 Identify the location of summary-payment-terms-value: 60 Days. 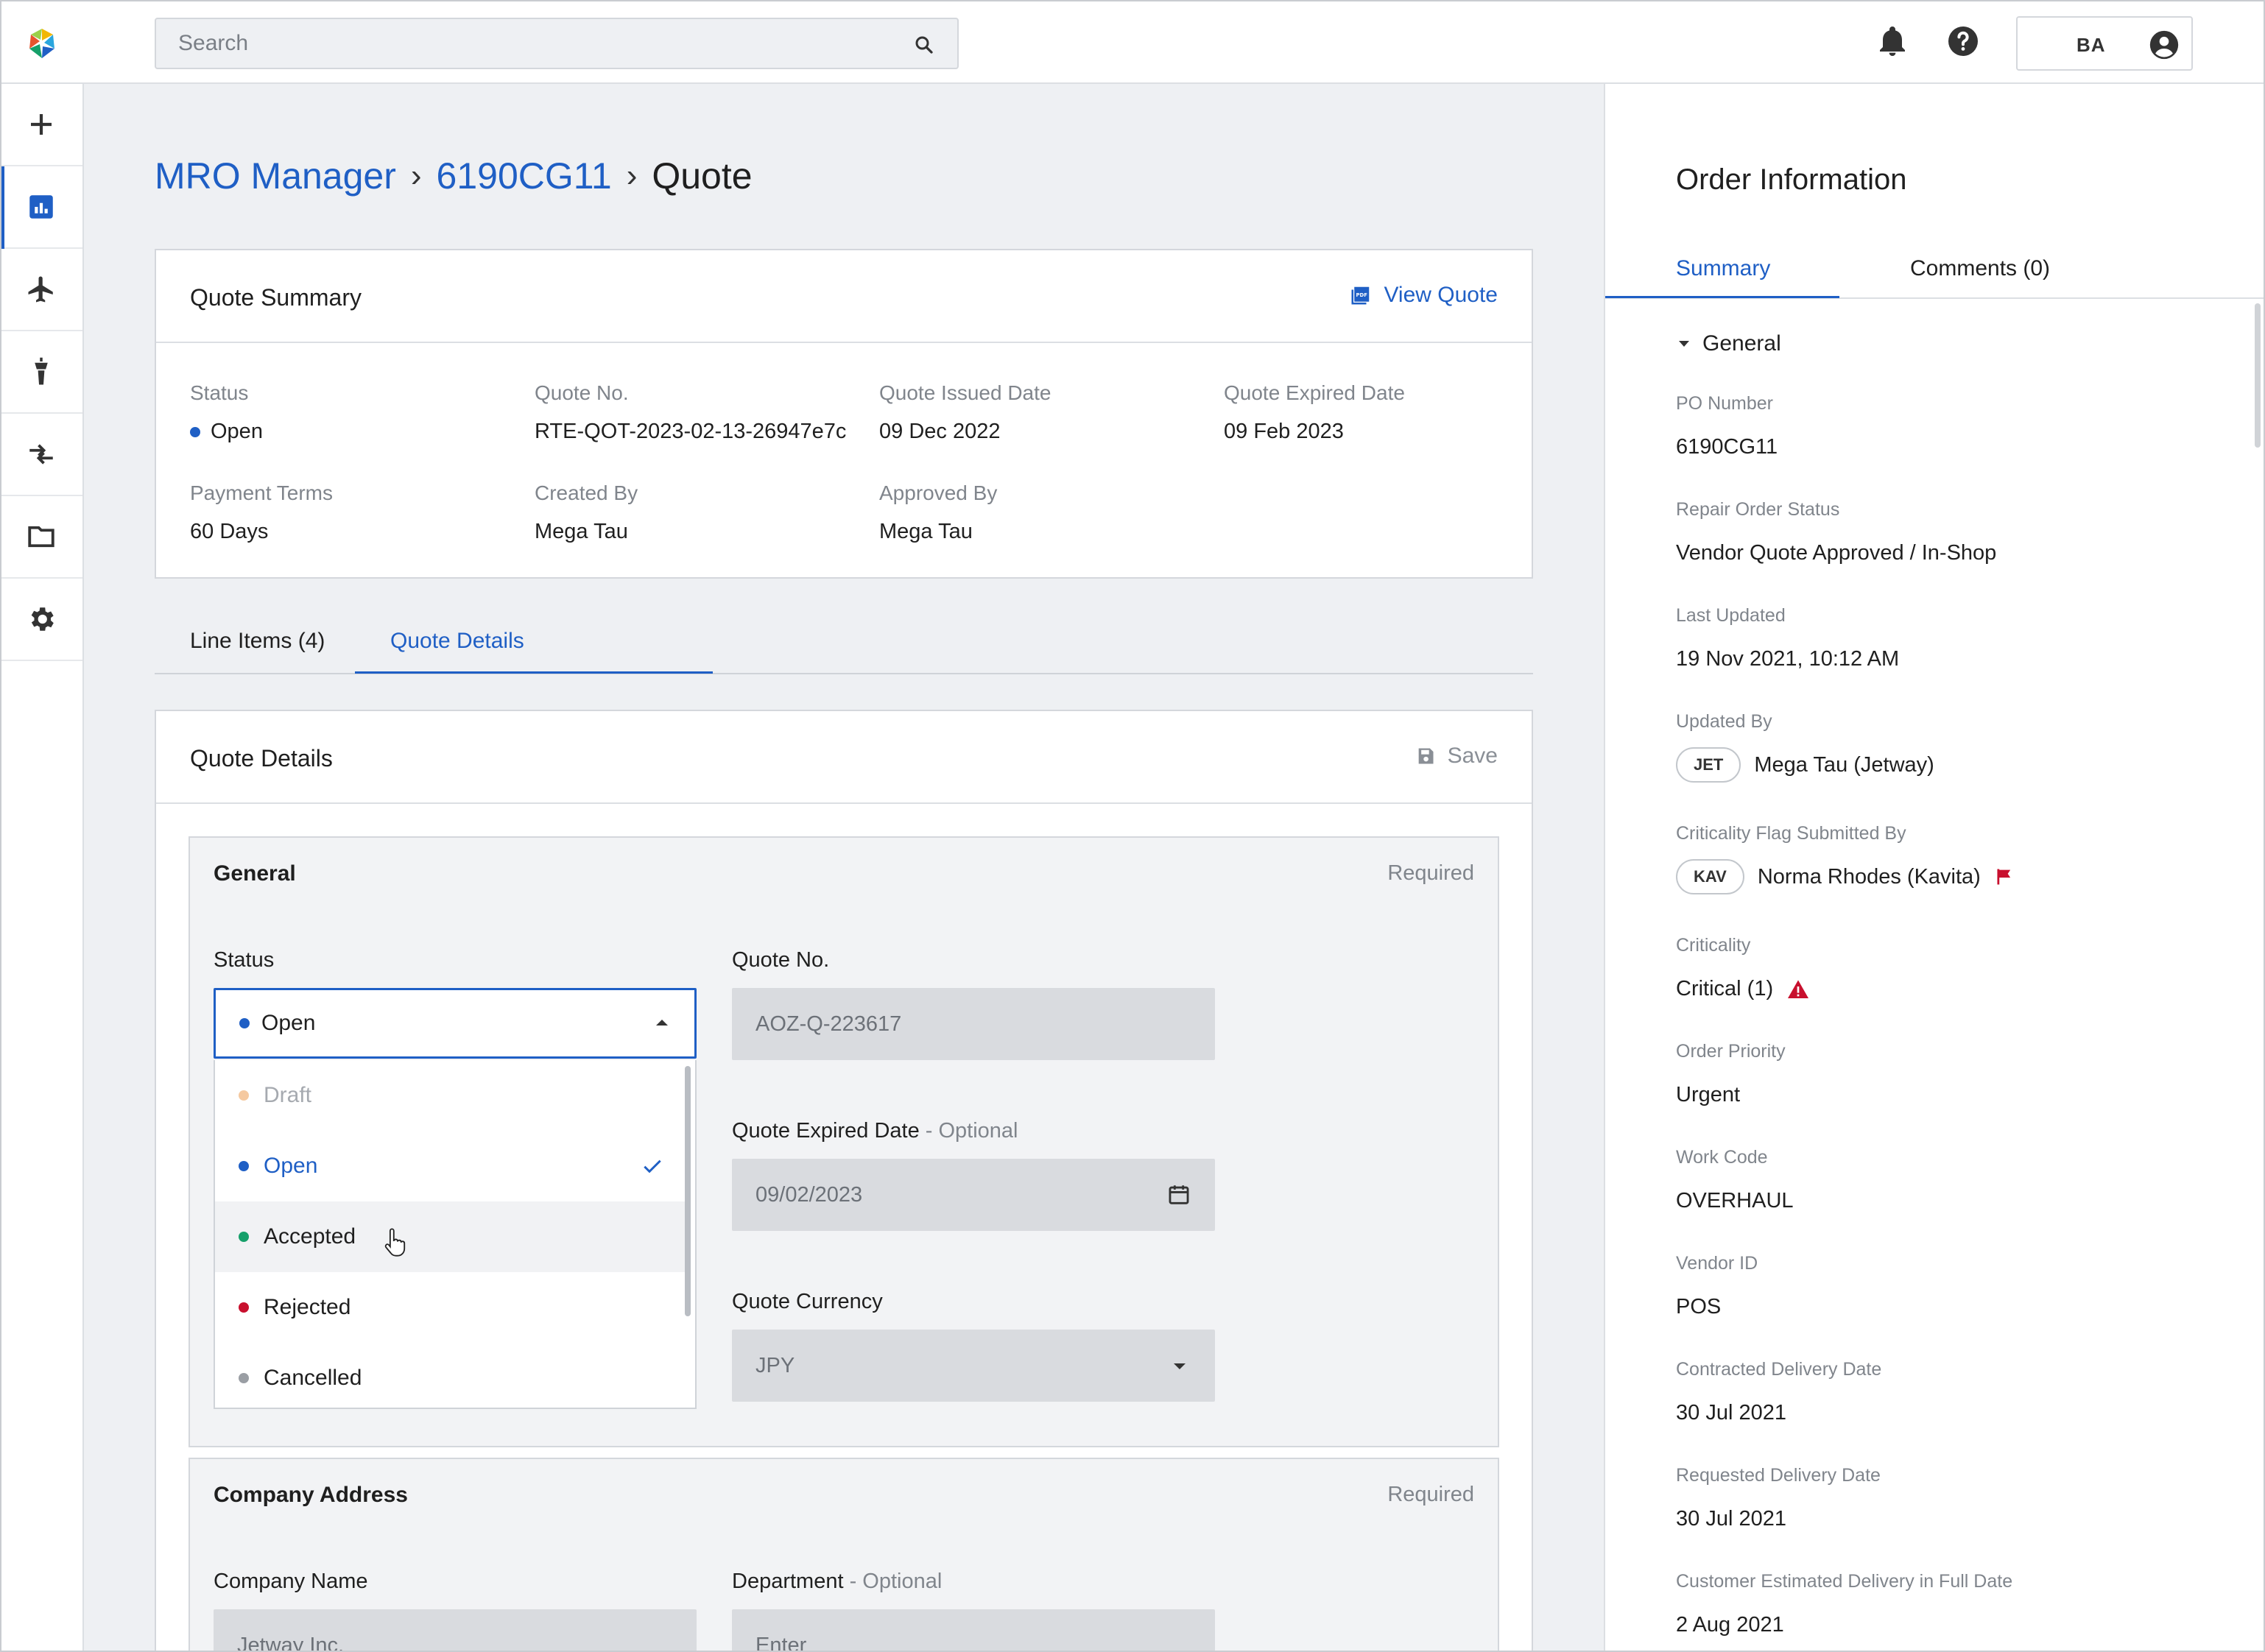
(229, 531).